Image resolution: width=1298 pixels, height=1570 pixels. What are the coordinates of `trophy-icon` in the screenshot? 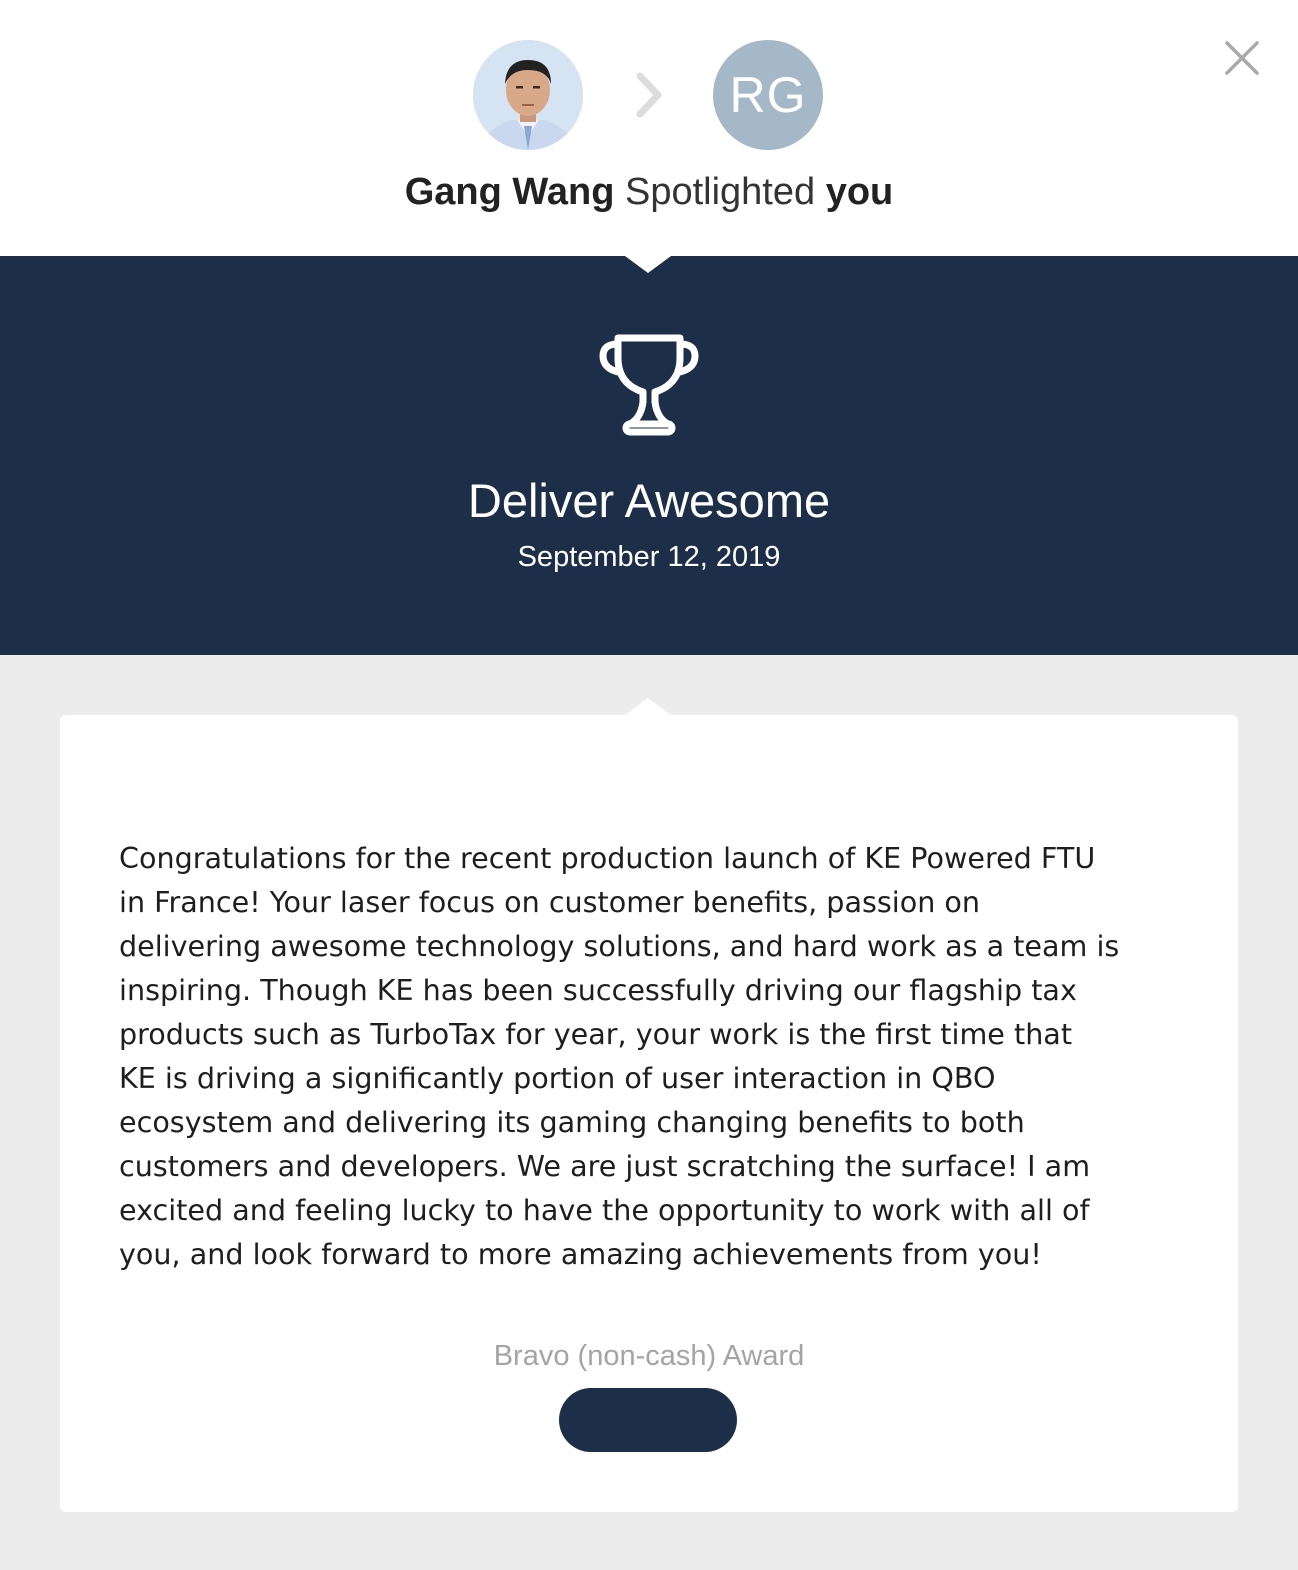 It's located at (649, 385).